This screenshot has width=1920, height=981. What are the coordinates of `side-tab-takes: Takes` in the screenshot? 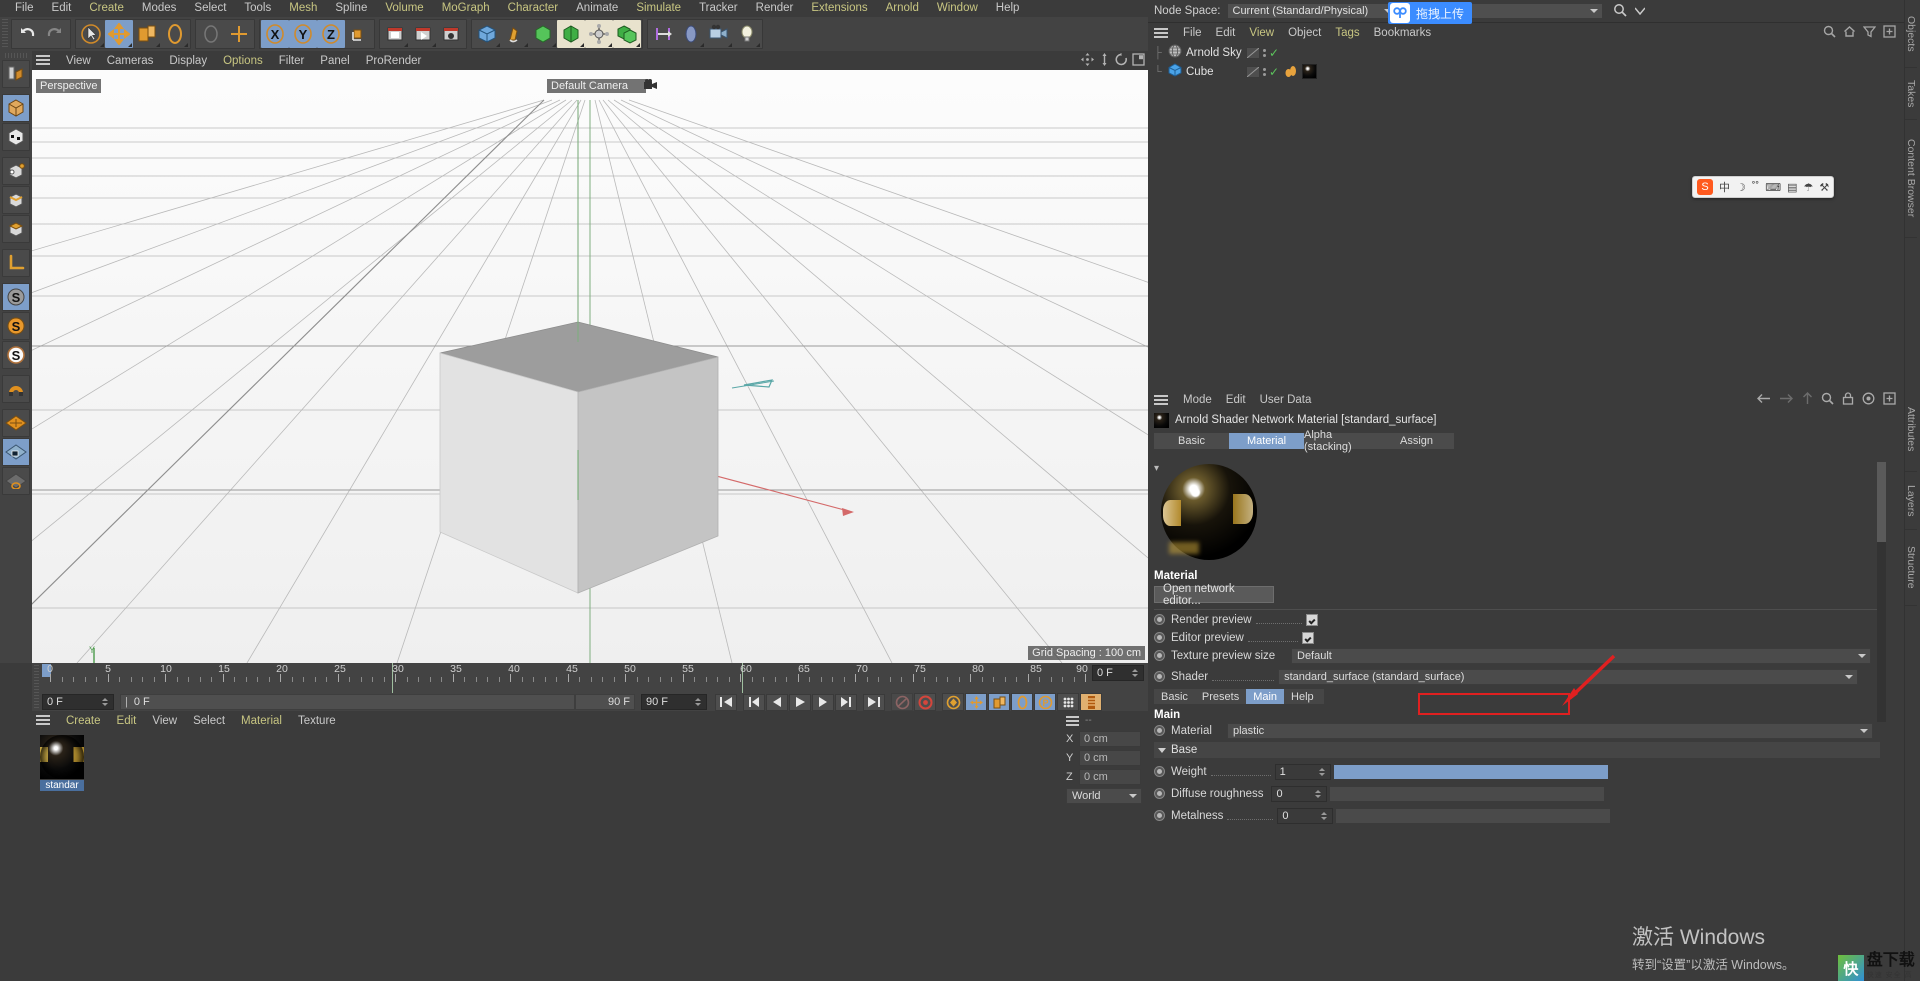 It's located at (1911, 94).